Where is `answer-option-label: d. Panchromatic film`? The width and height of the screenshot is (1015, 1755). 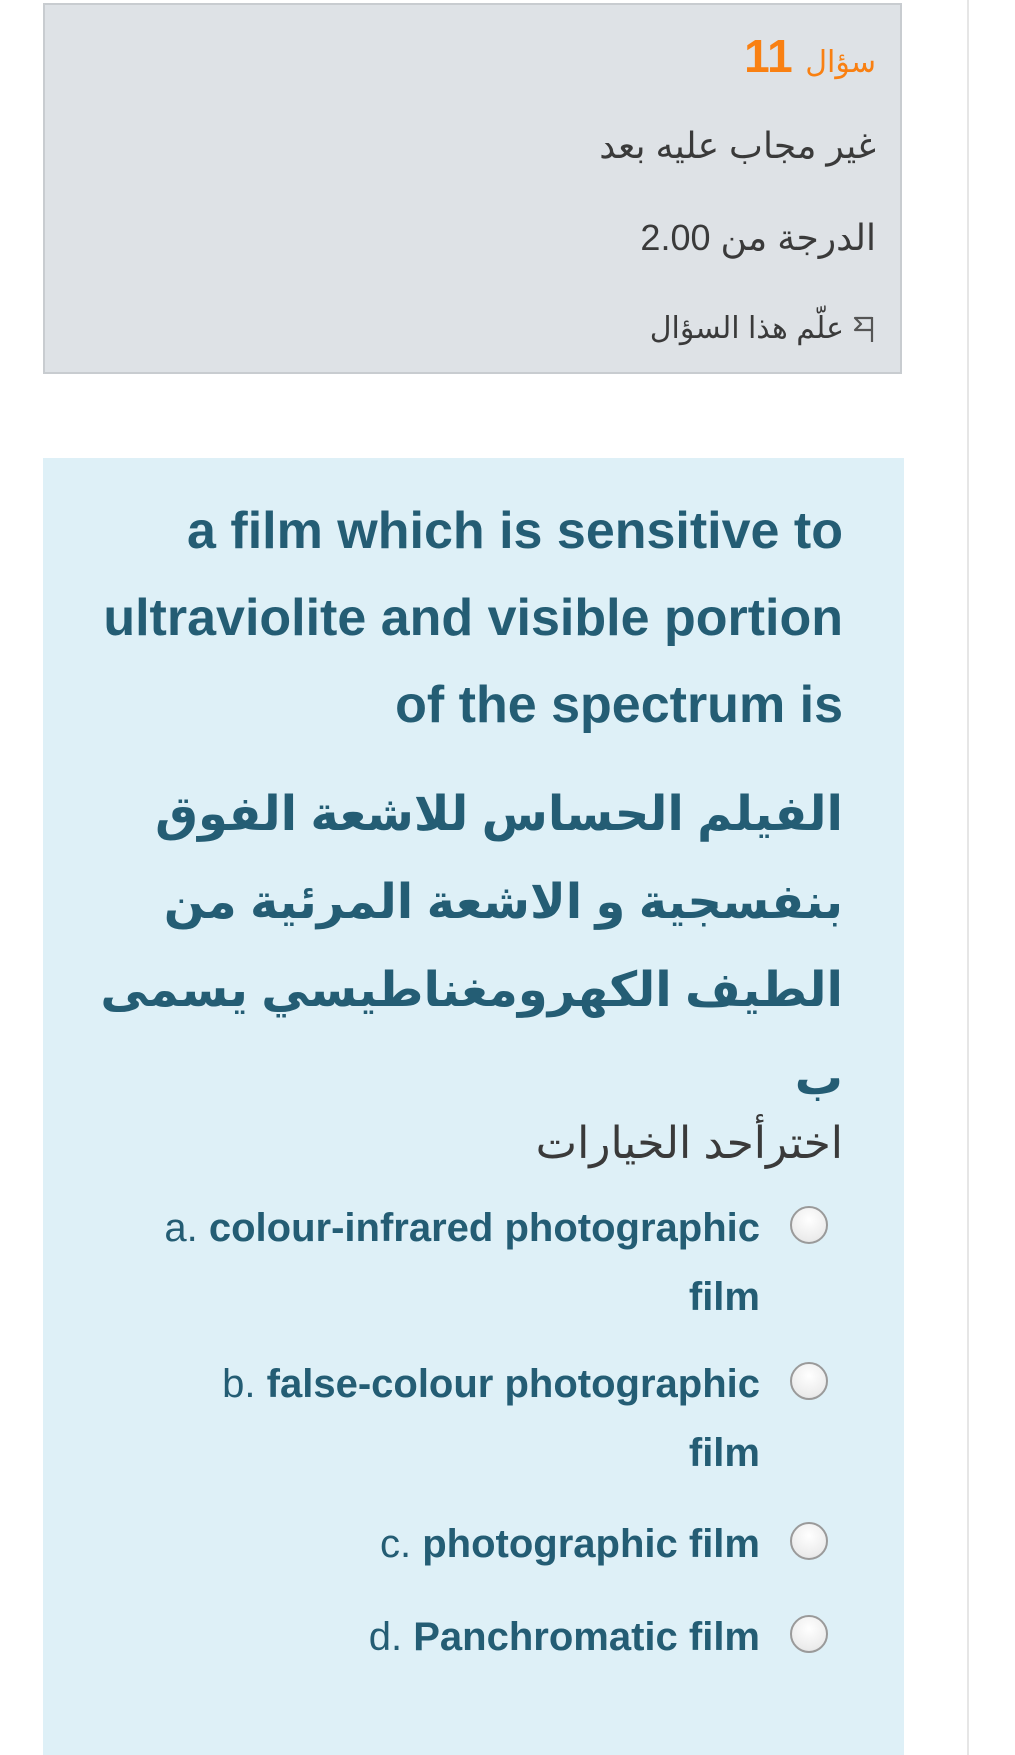
answer-option-label: d. Panchromatic film is located at coordinates (564, 1637).